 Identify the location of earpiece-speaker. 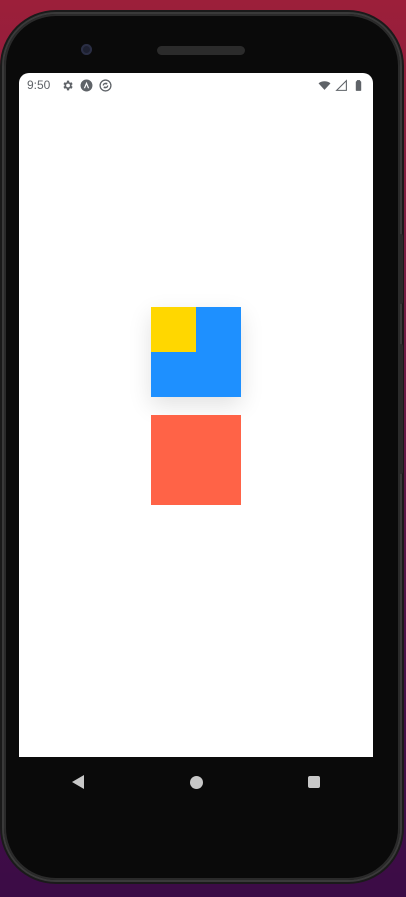
(201, 50).